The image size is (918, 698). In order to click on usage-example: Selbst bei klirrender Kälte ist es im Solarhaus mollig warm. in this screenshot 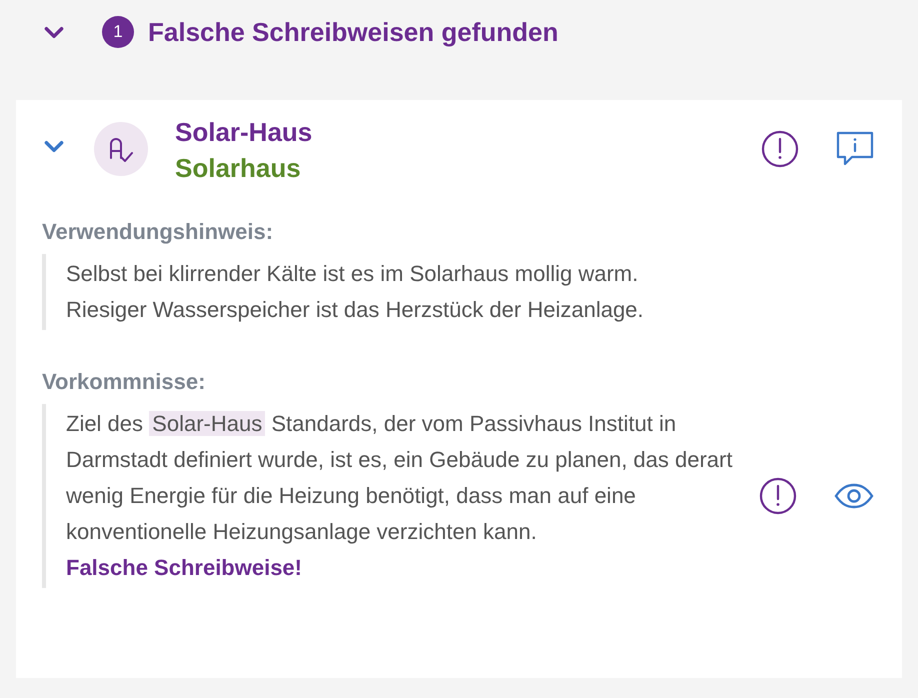, I will do `click(353, 274)`.